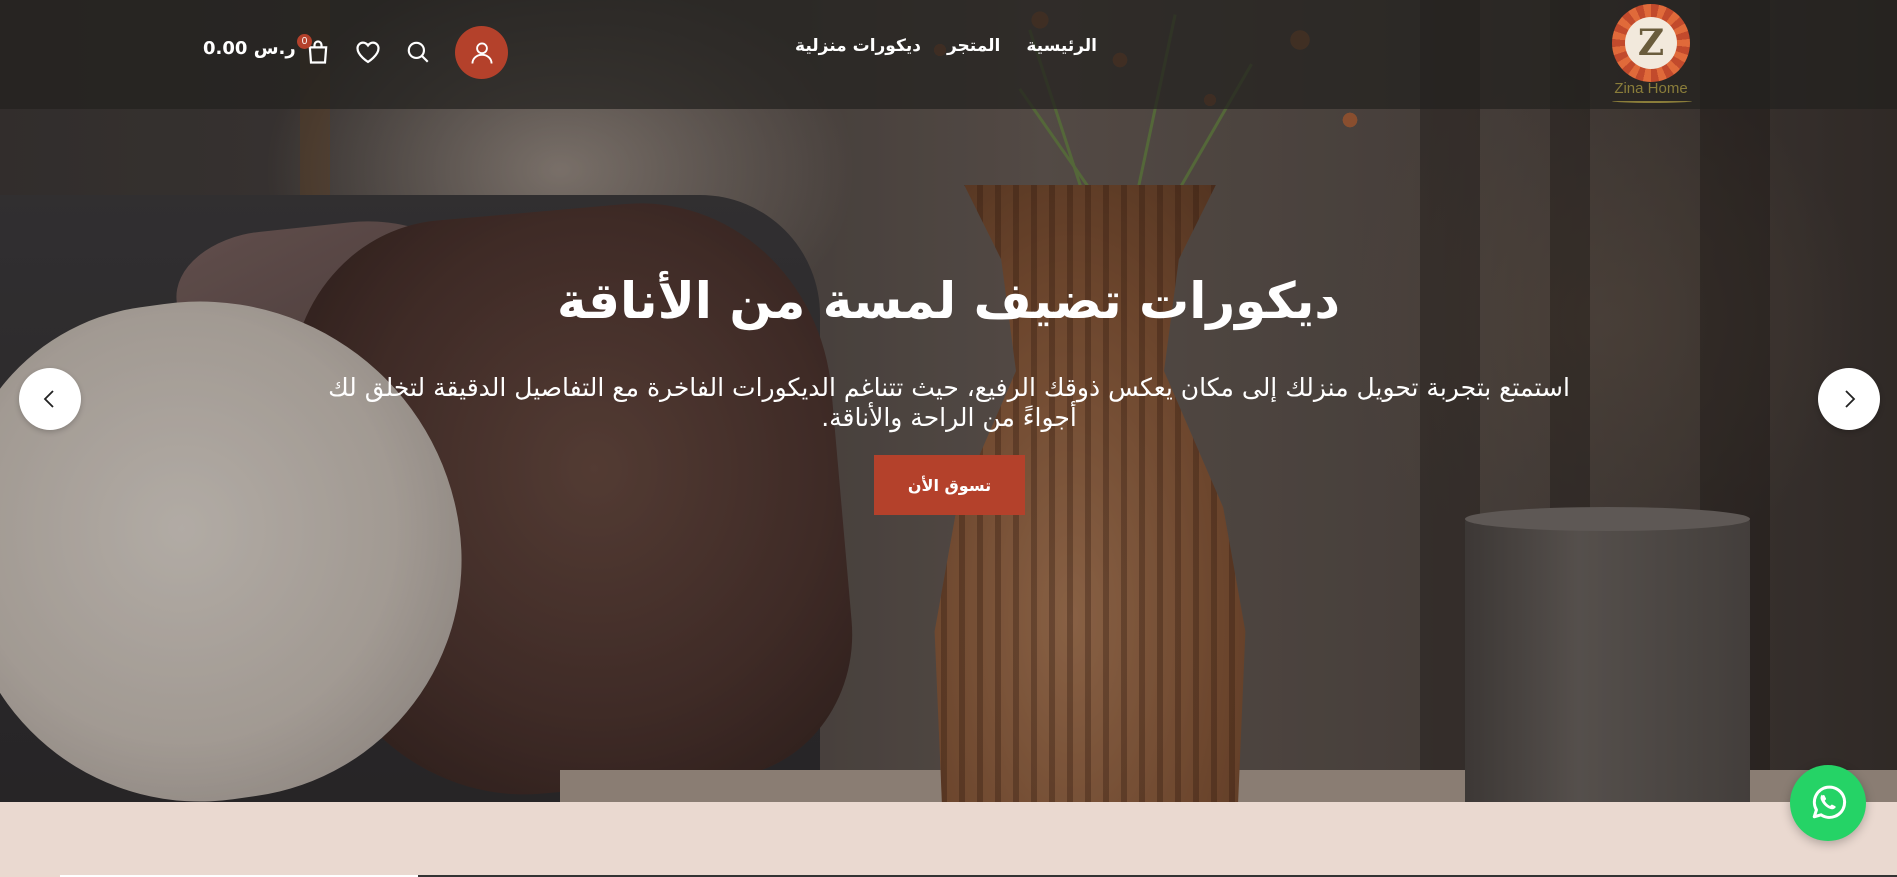  Describe the element at coordinates (1652, 101) in the screenshot. I see `logo-swash` at that location.